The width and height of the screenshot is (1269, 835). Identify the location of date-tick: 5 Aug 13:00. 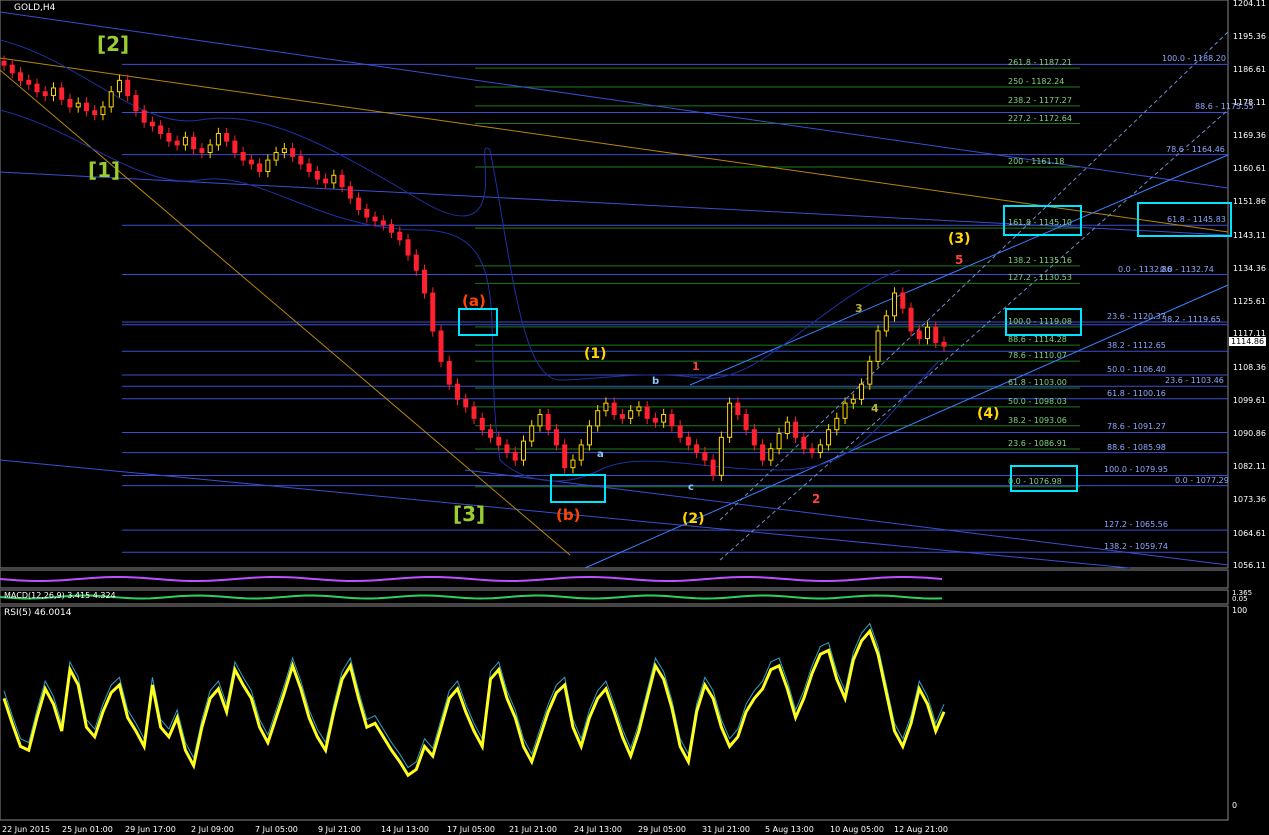
(789, 829).